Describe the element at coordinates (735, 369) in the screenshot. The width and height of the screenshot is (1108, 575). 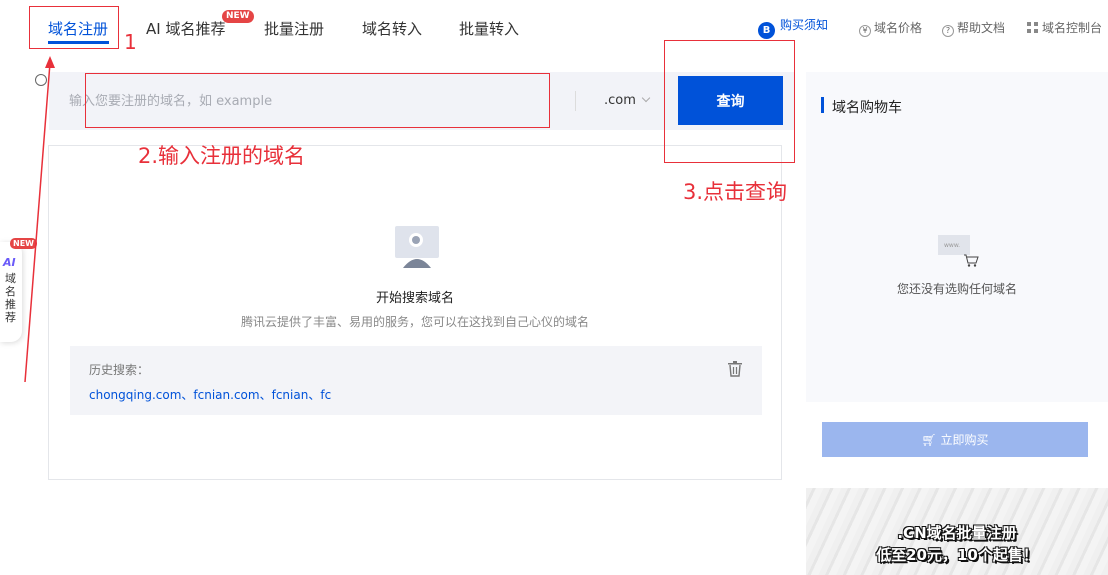
I see `trash-icon` at that location.